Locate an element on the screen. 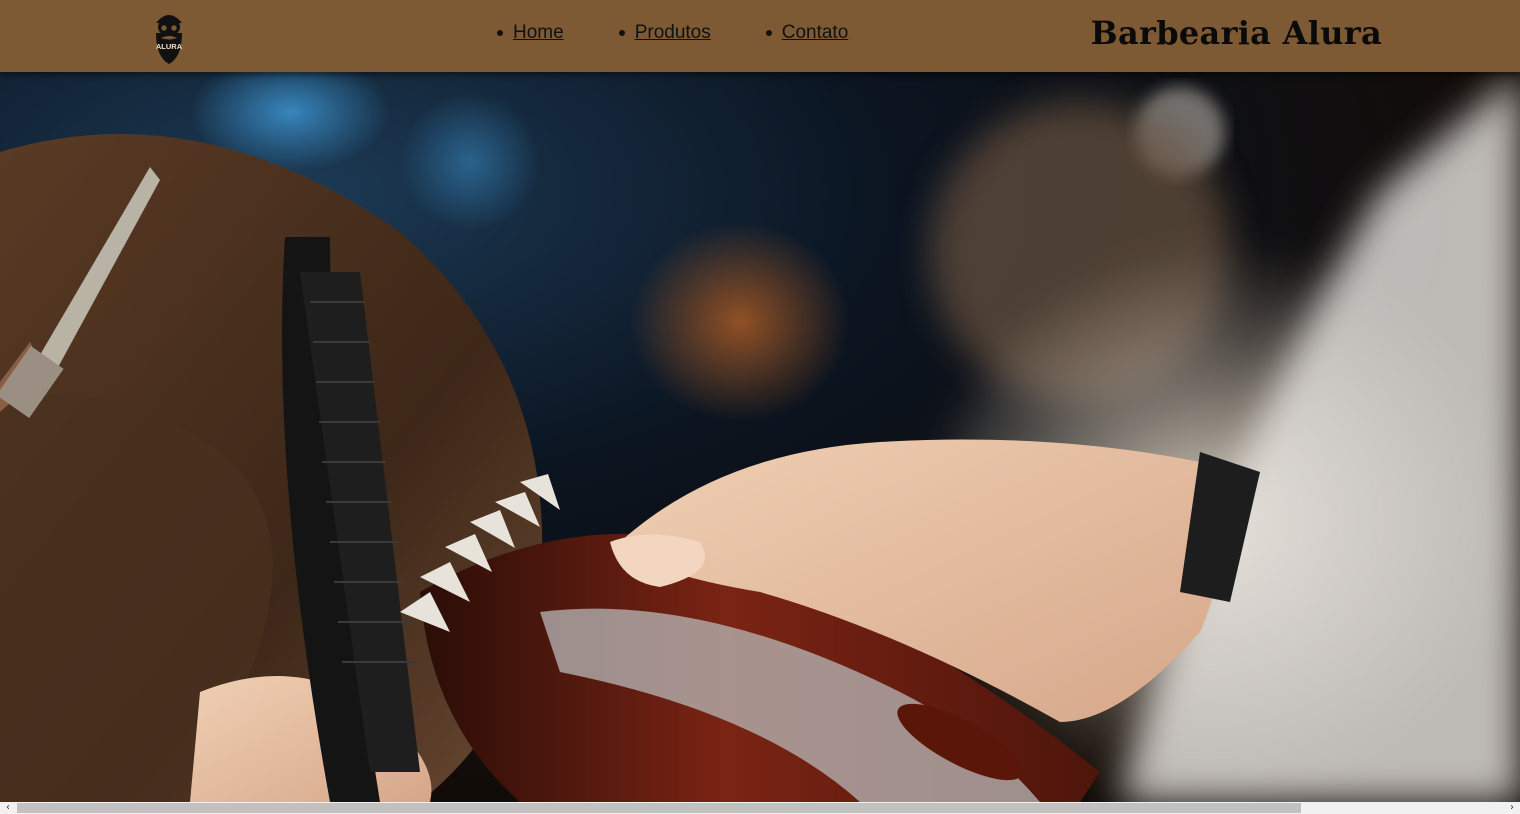 The width and height of the screenshot is (1520, 814). logo-text: ALURA is located at coordinates (169, 46).